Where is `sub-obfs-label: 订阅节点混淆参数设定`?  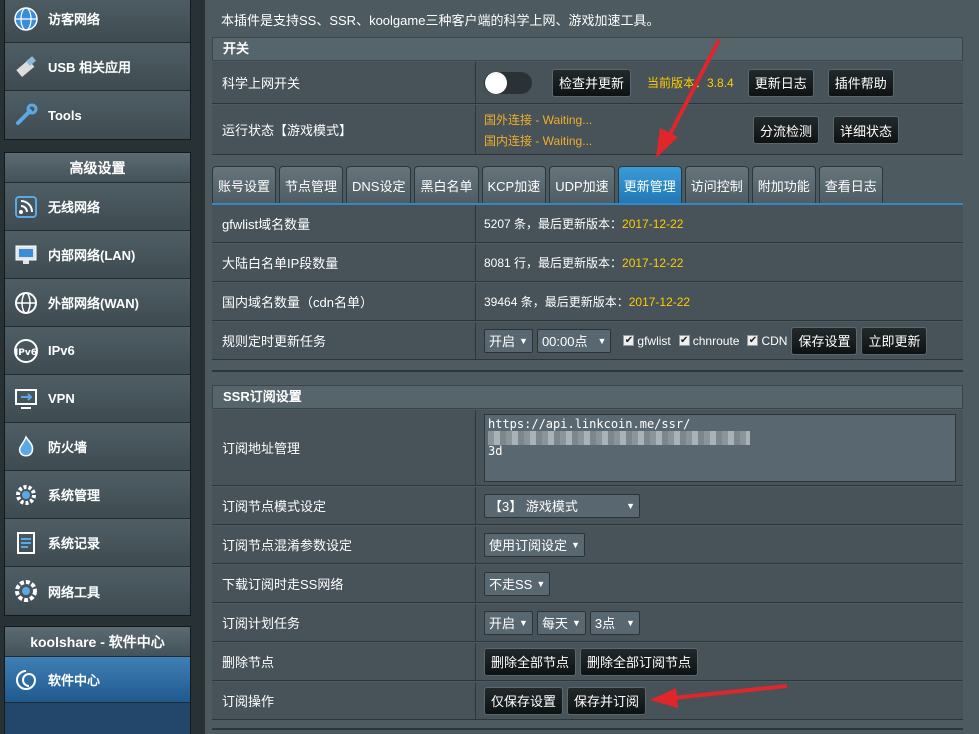
sub-obfs-label: 订阅节点混淆参数设定 is located at coordinates (344, 544).